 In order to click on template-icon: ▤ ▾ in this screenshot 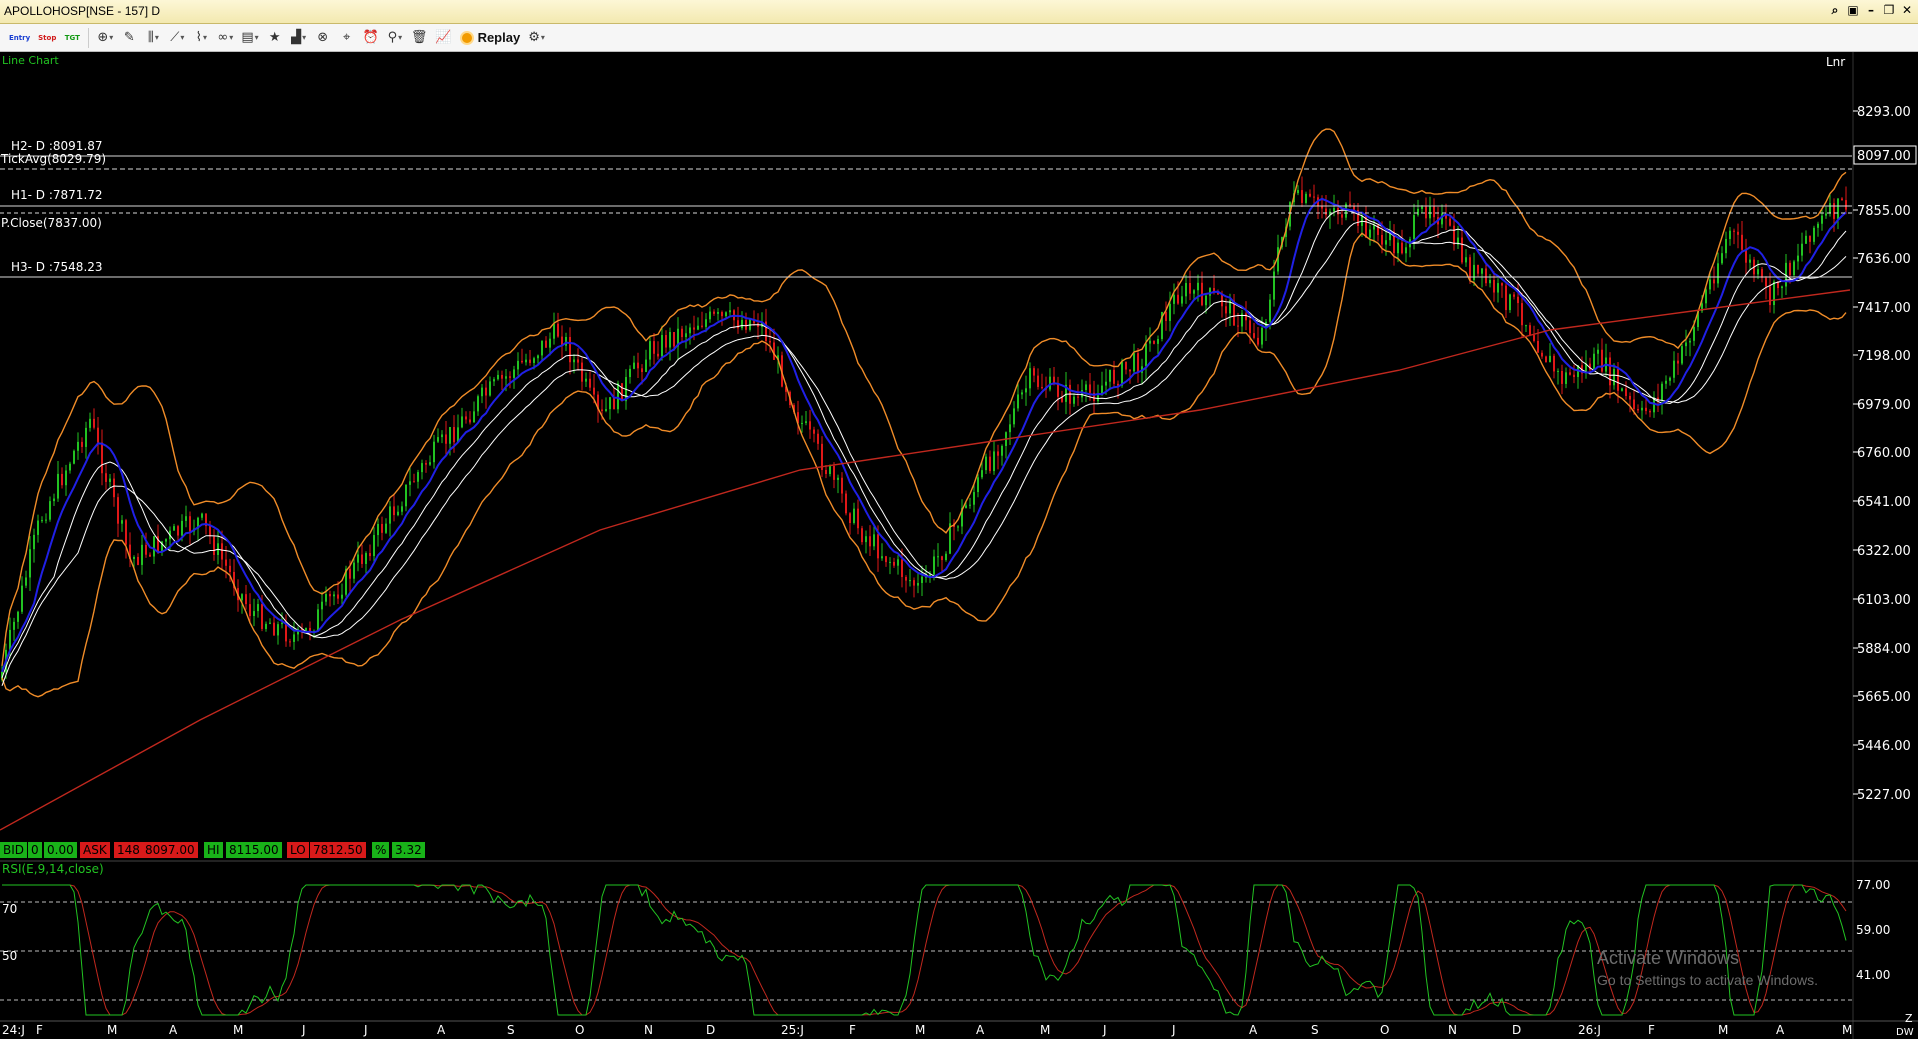, I will do `click(249, 38)`.